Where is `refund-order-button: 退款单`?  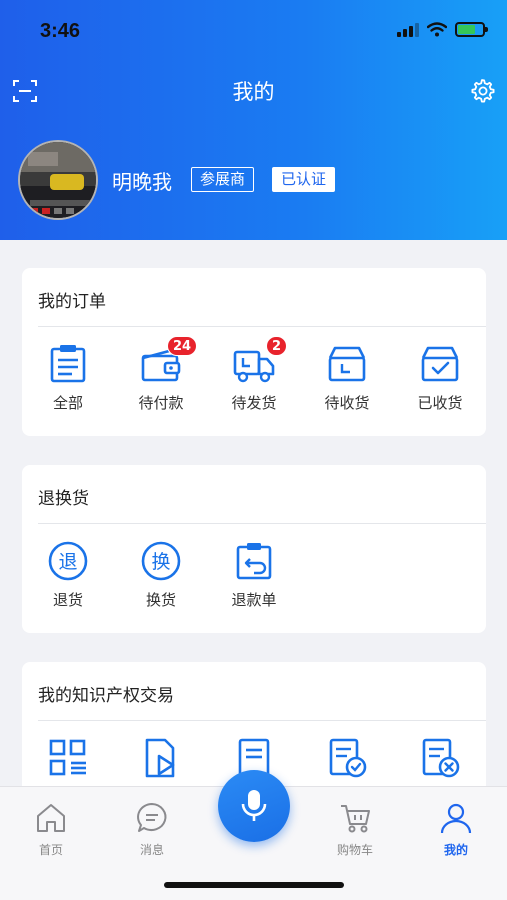 refund-order-button: 退款单 is located at coordinates (254, 574).